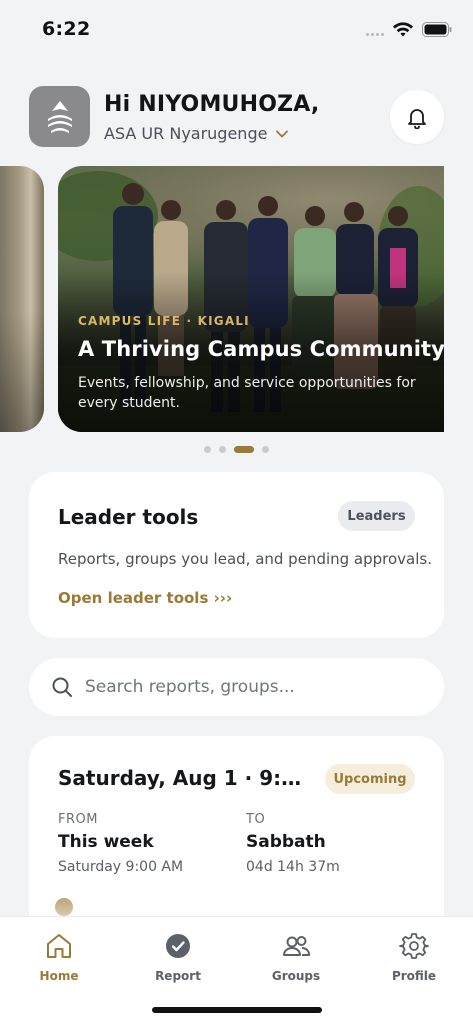 This screenshot has height=1024, width=473. What do you see at coordinates (212, 104) in the screenshot?
I see `greeting-title: Hi NIYOMUHOZA,` at bounding box center [212, 104].